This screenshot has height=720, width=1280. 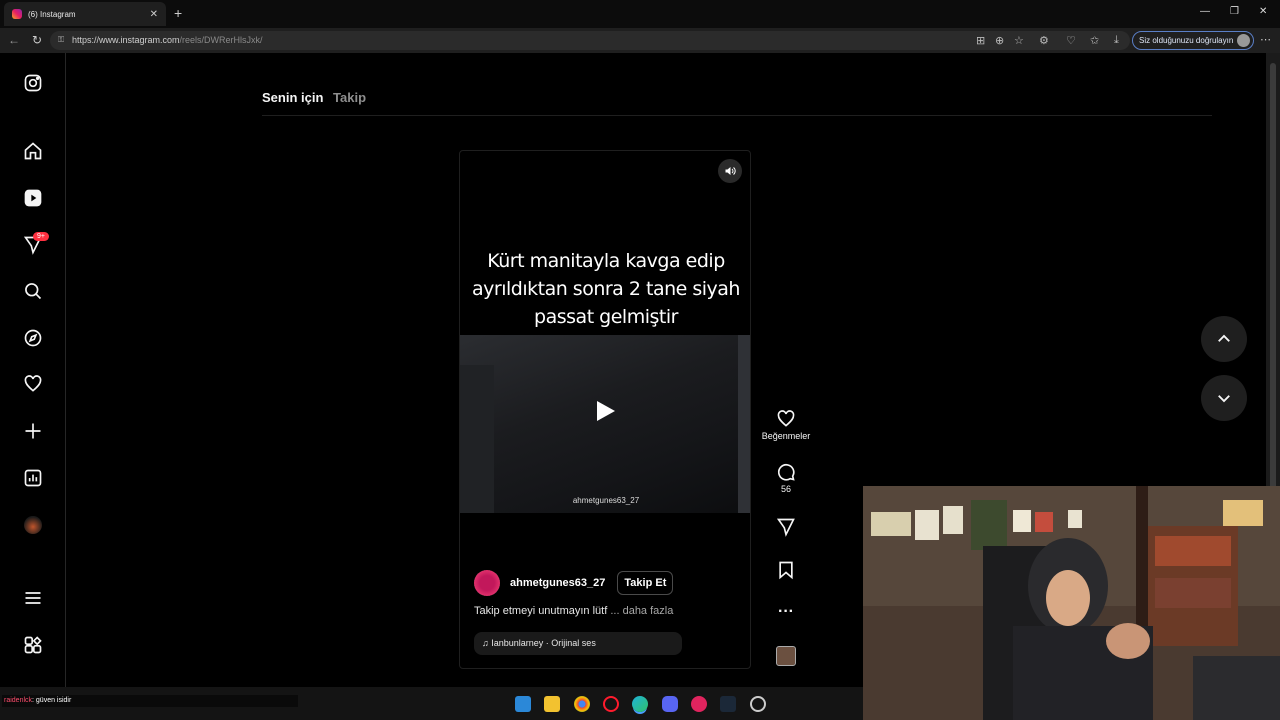 What do you see at coordinates (606, 261) in the screenshot?
I see `overlay-line-1: Kürt manitayla kavga edip` at bounding box center [606, 261].